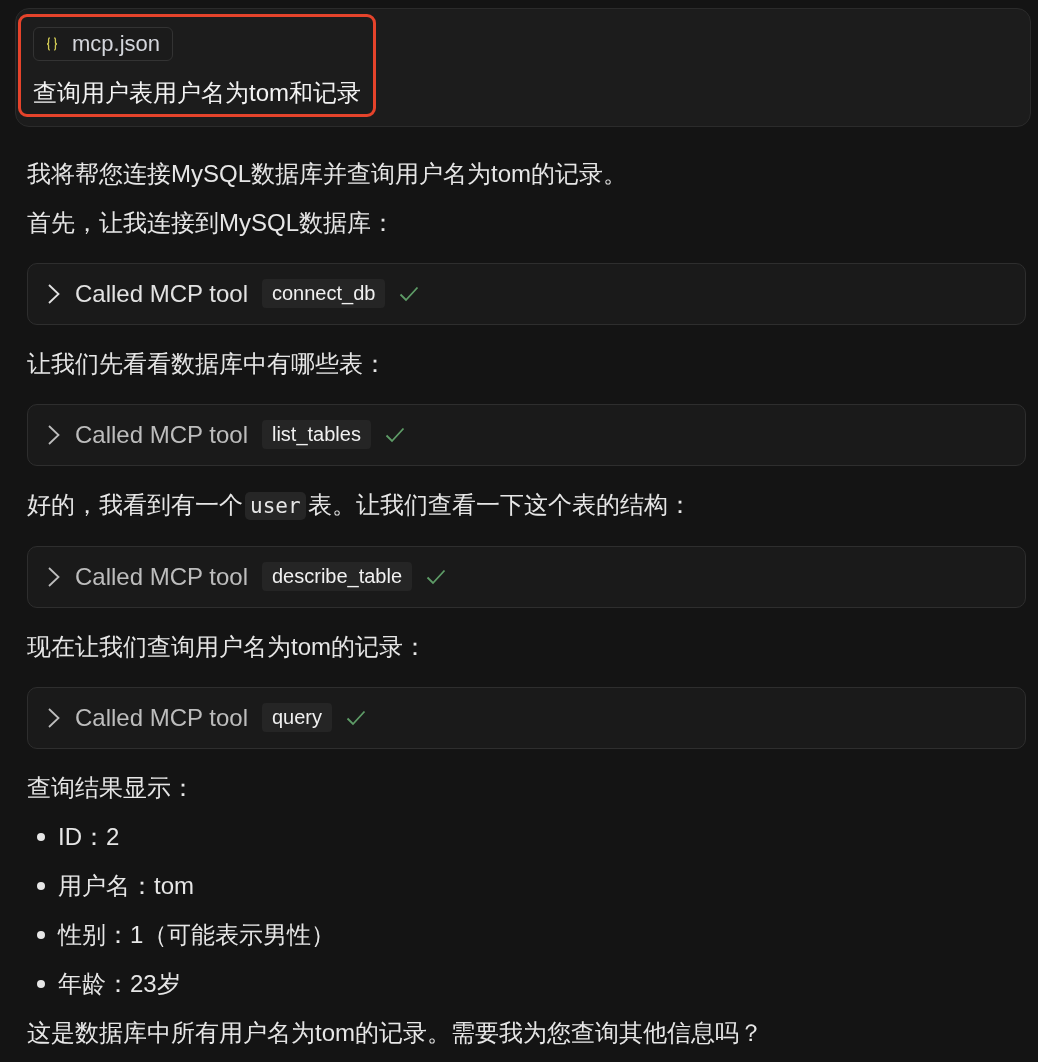 This screenshot has width=1038, height=1062. I want to click on tool-call-toggle: Called MCP tool connect_db, so click(526, 293).